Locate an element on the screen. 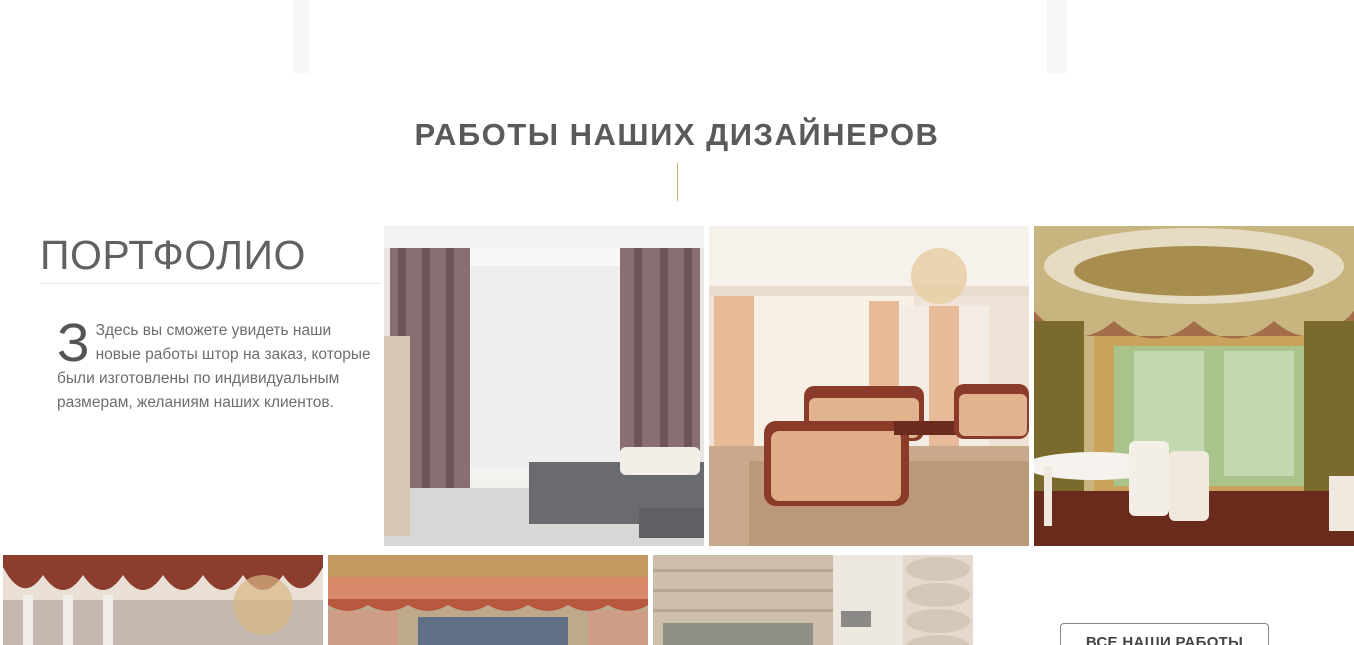 The image size is (1354, 645). gallery-photo-floral-valance is located at coordinates (488, 600).